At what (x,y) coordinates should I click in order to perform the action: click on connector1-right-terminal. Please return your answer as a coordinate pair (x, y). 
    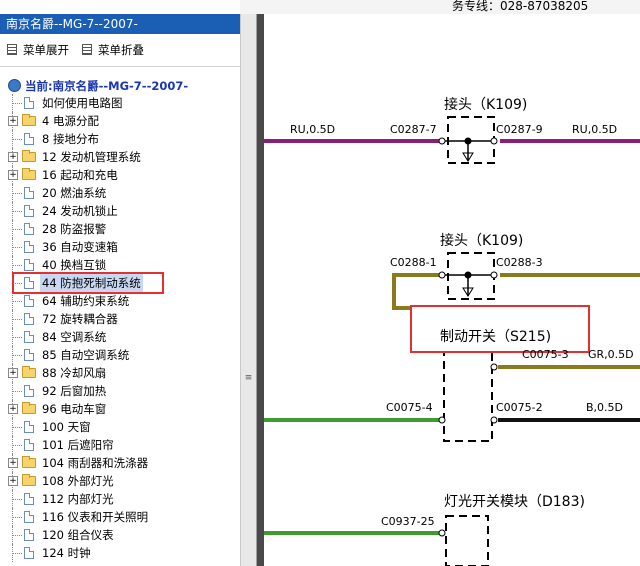
    Looking at the image, I should click on (494, 141).